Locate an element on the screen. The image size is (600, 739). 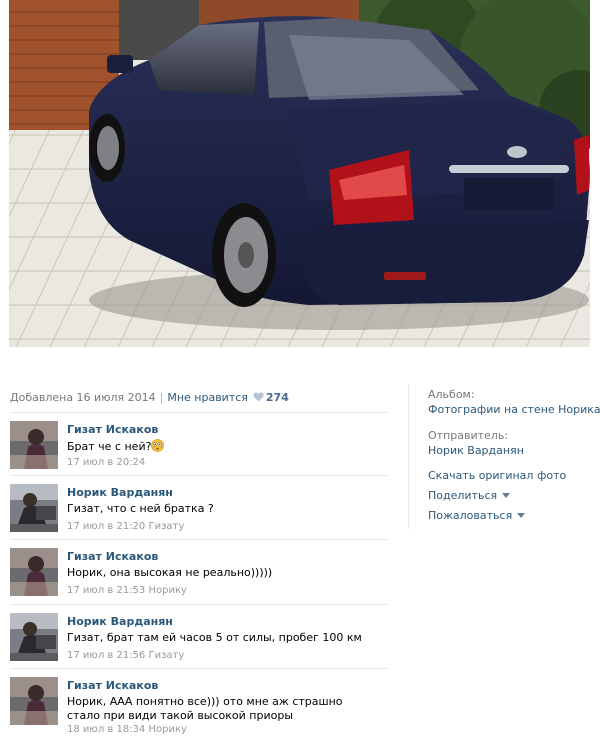
share-menu: Поделиться is located at coordinates (469, 496).